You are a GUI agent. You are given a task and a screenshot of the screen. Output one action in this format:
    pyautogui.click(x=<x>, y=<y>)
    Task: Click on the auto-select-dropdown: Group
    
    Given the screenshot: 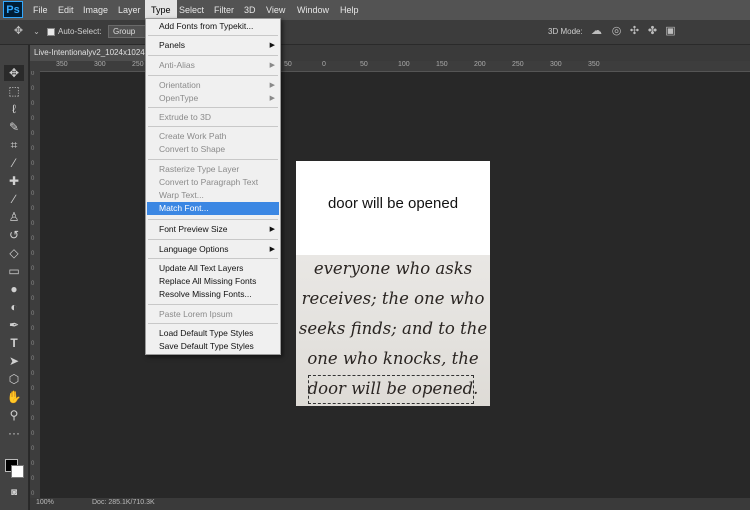 What is the action you would take?
    pyautogui.click(x=128, y=31)
    